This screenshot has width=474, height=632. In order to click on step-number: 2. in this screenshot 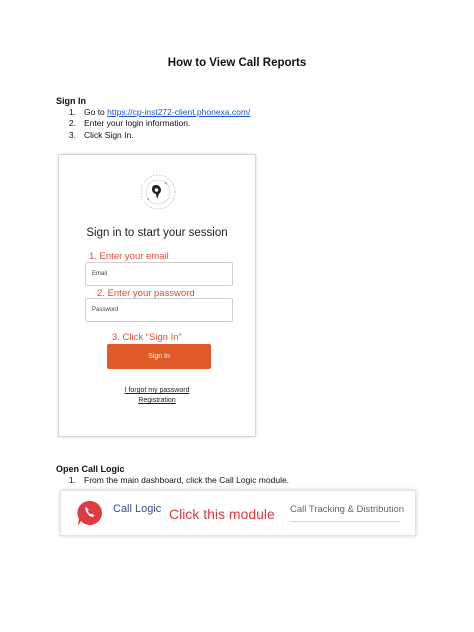, I will do `click(72, 123)`.